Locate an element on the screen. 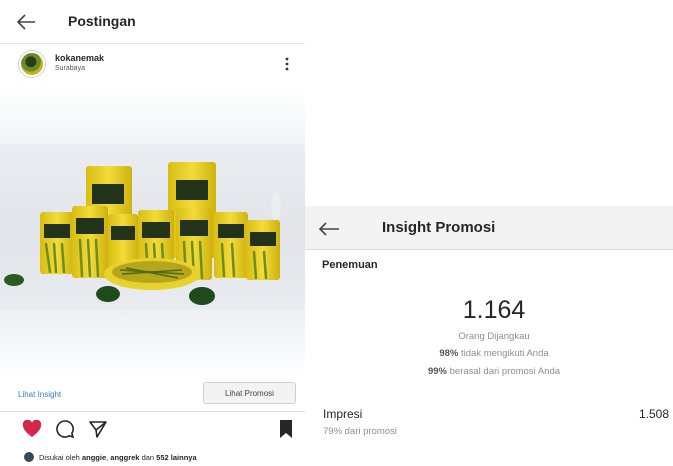  view-promotion-button: Lihat Promosi is located at coordinates (249, 393).